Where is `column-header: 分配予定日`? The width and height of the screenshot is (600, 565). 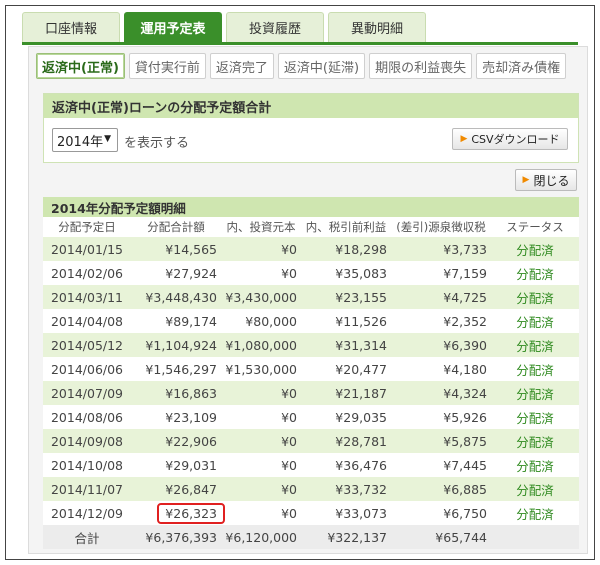
column-header: 分配予定日 is located at coordinates (87, 227).